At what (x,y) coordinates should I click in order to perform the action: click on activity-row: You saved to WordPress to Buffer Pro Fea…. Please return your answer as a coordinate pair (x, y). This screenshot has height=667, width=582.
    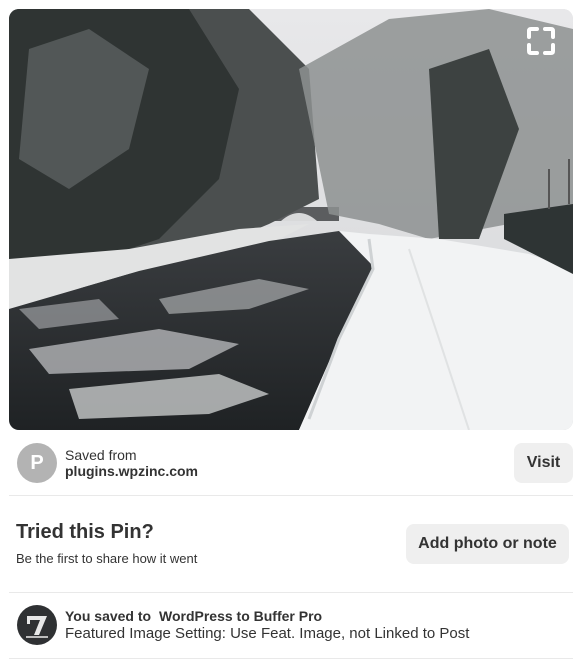
    Looking at the image, I should click on (295, 625).